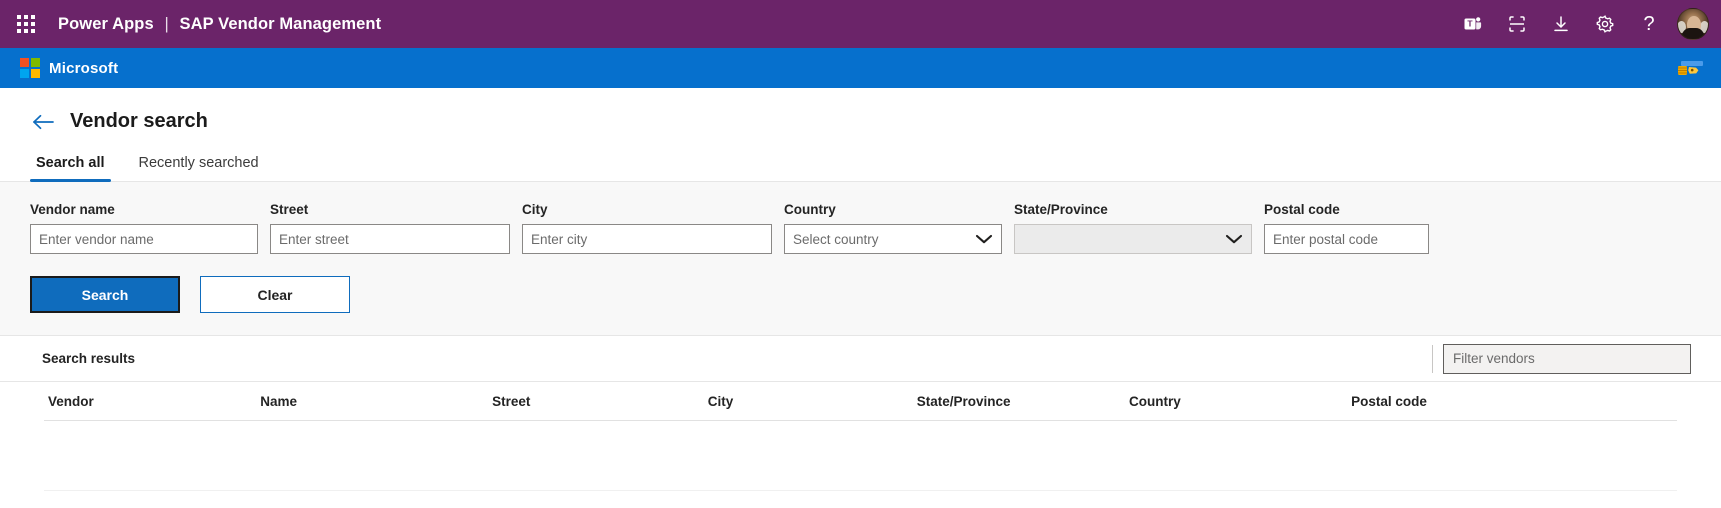  I want to click on waffle-grid, so click(26, 24).